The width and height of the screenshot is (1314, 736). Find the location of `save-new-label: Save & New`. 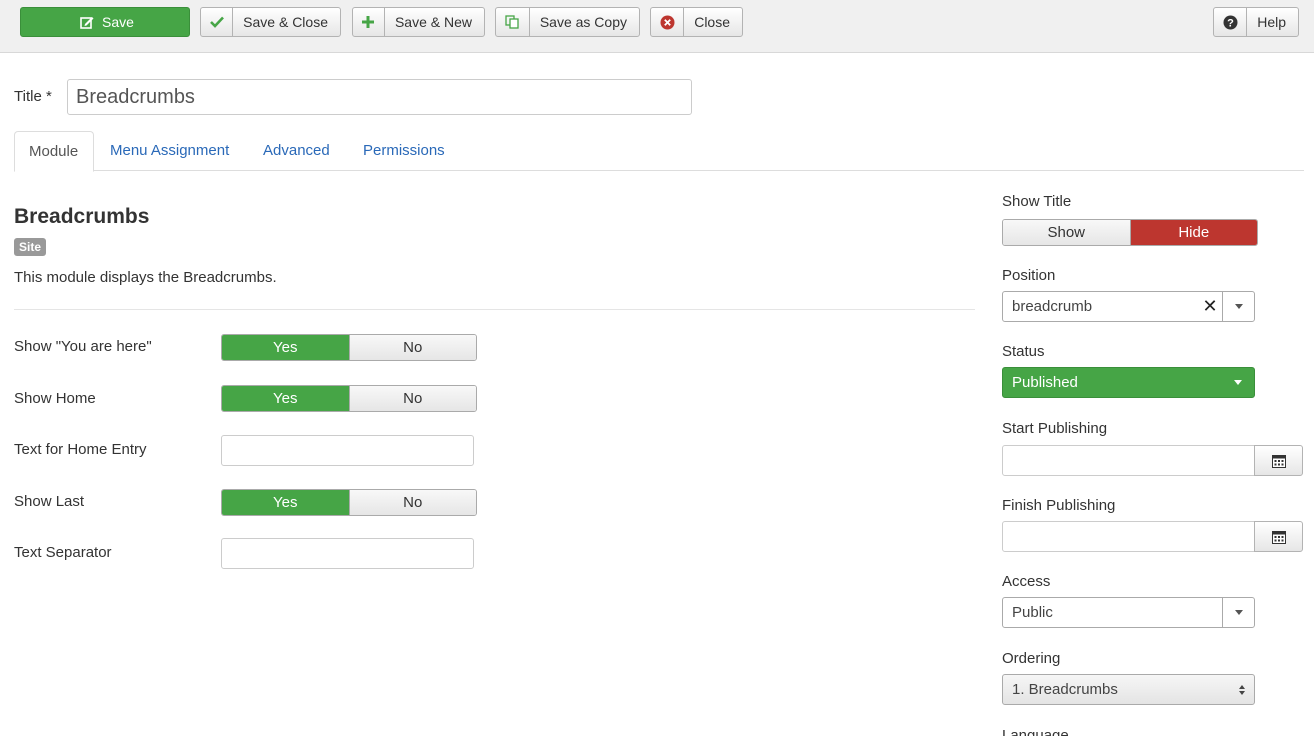

save-new-label: Save & New is located at coordinates (433, 22).